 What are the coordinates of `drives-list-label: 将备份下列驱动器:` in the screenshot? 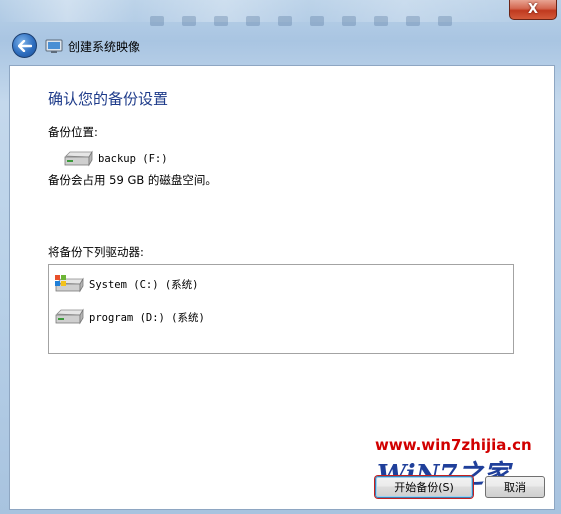 It's located at (96, 252).